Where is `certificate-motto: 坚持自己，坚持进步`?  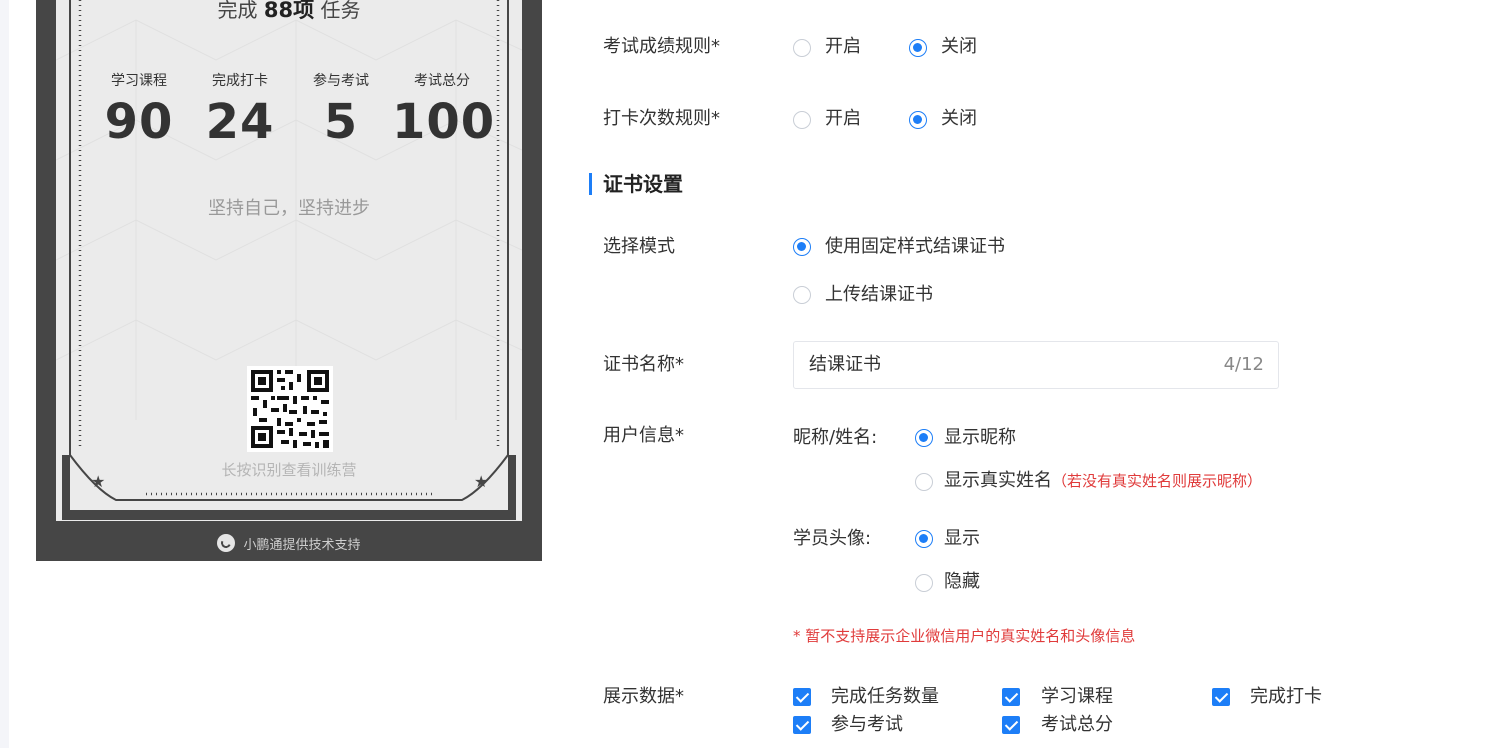
certificate-motto: 坚持自己，坚持进步 is located at coordinates (289, 208).